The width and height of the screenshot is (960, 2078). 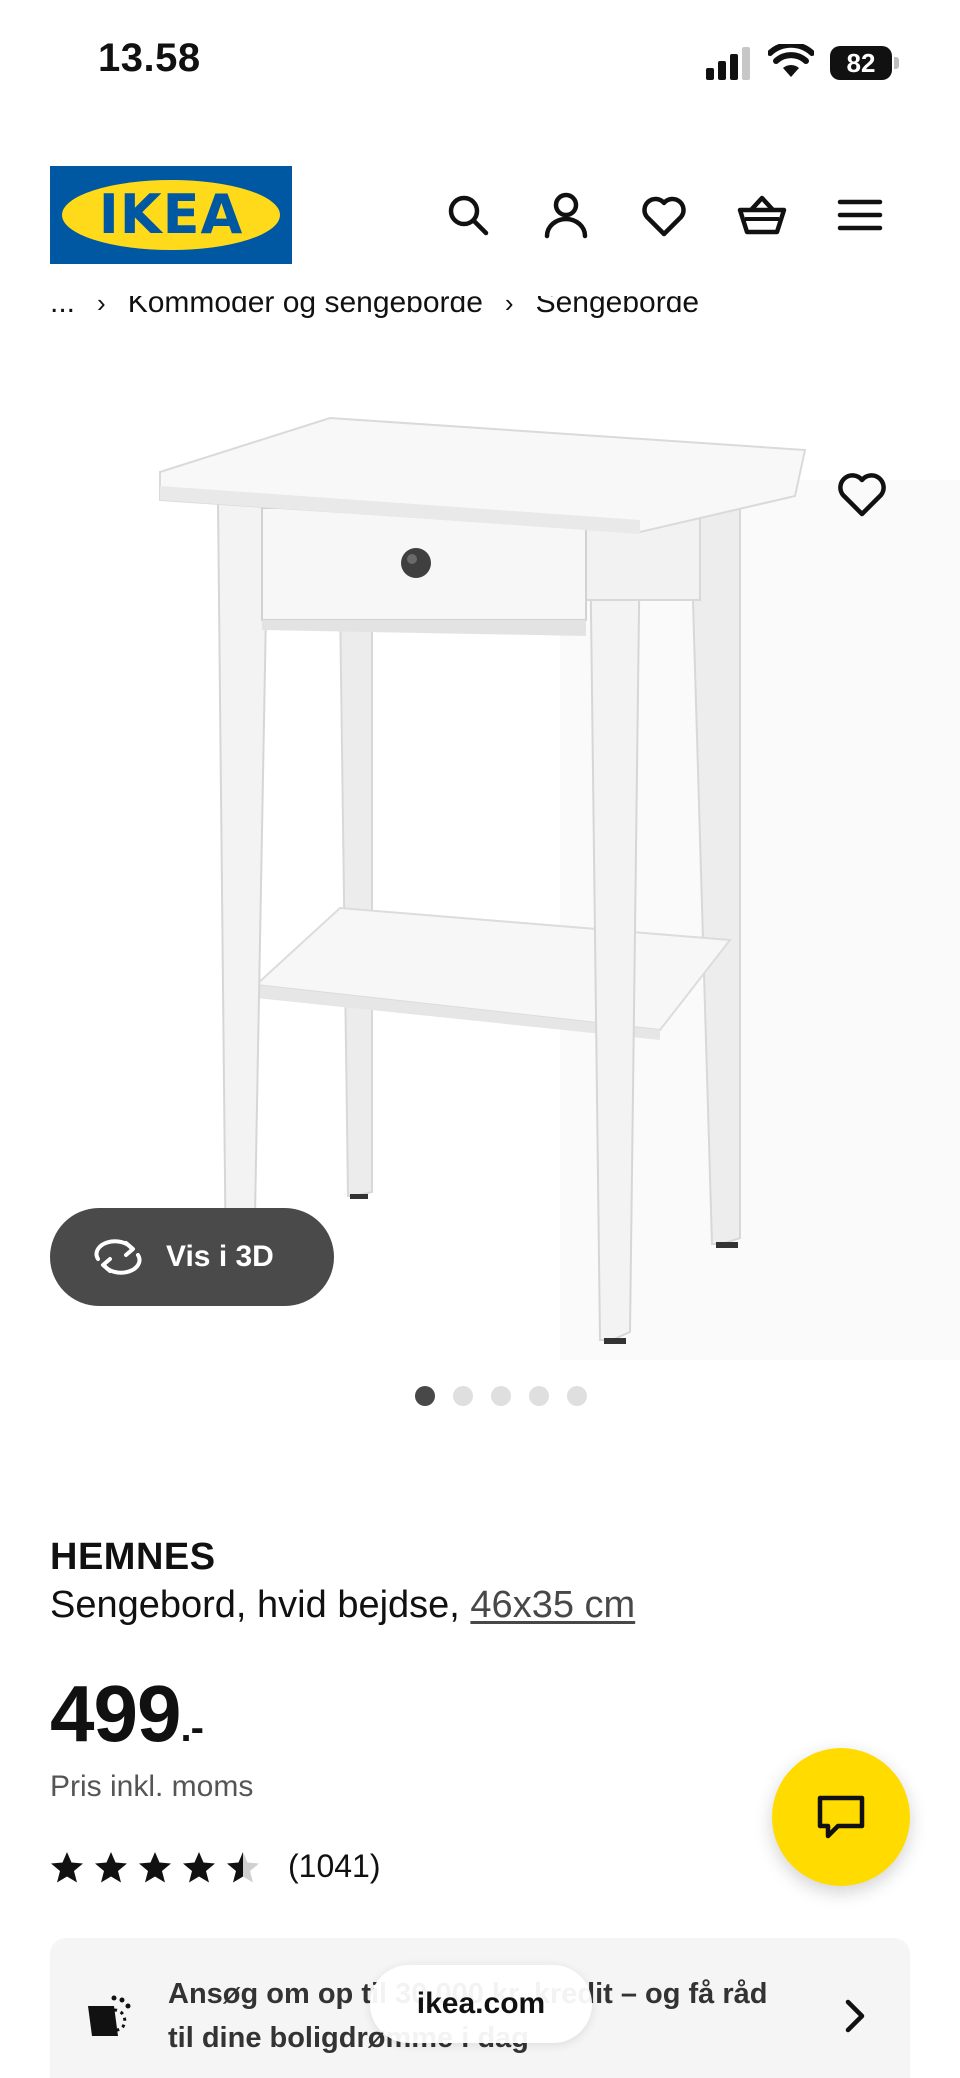 I want to click on search-icon, so click(x=468, y=215).